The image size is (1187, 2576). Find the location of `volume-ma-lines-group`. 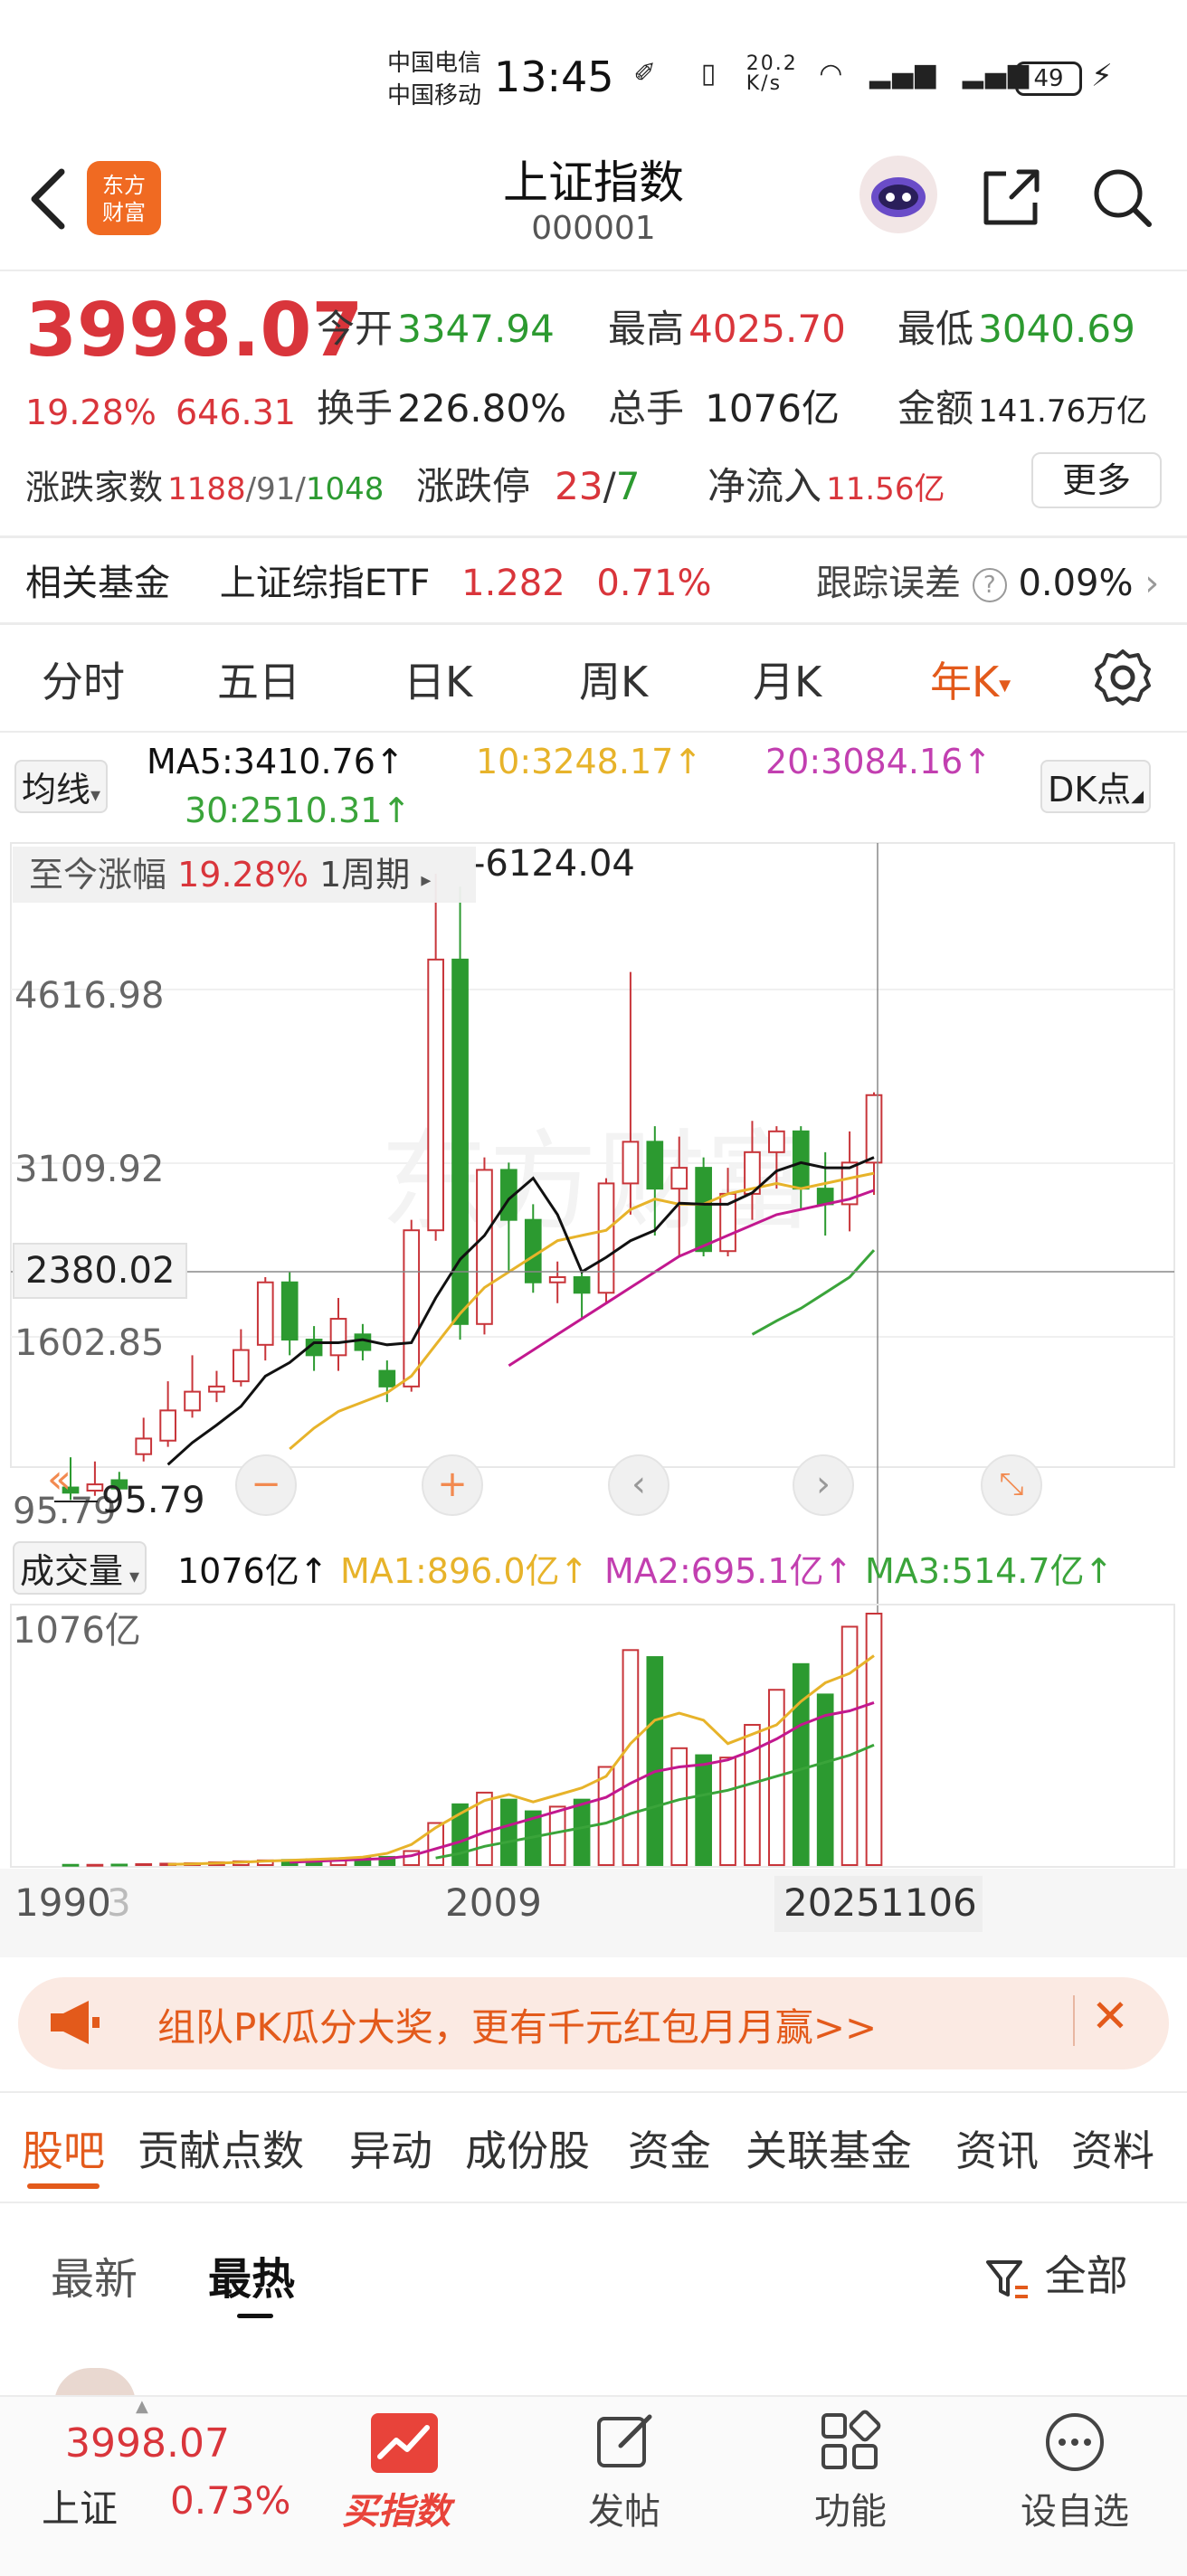

volume-ma-lines-group is located at coordinates (521, 1760).